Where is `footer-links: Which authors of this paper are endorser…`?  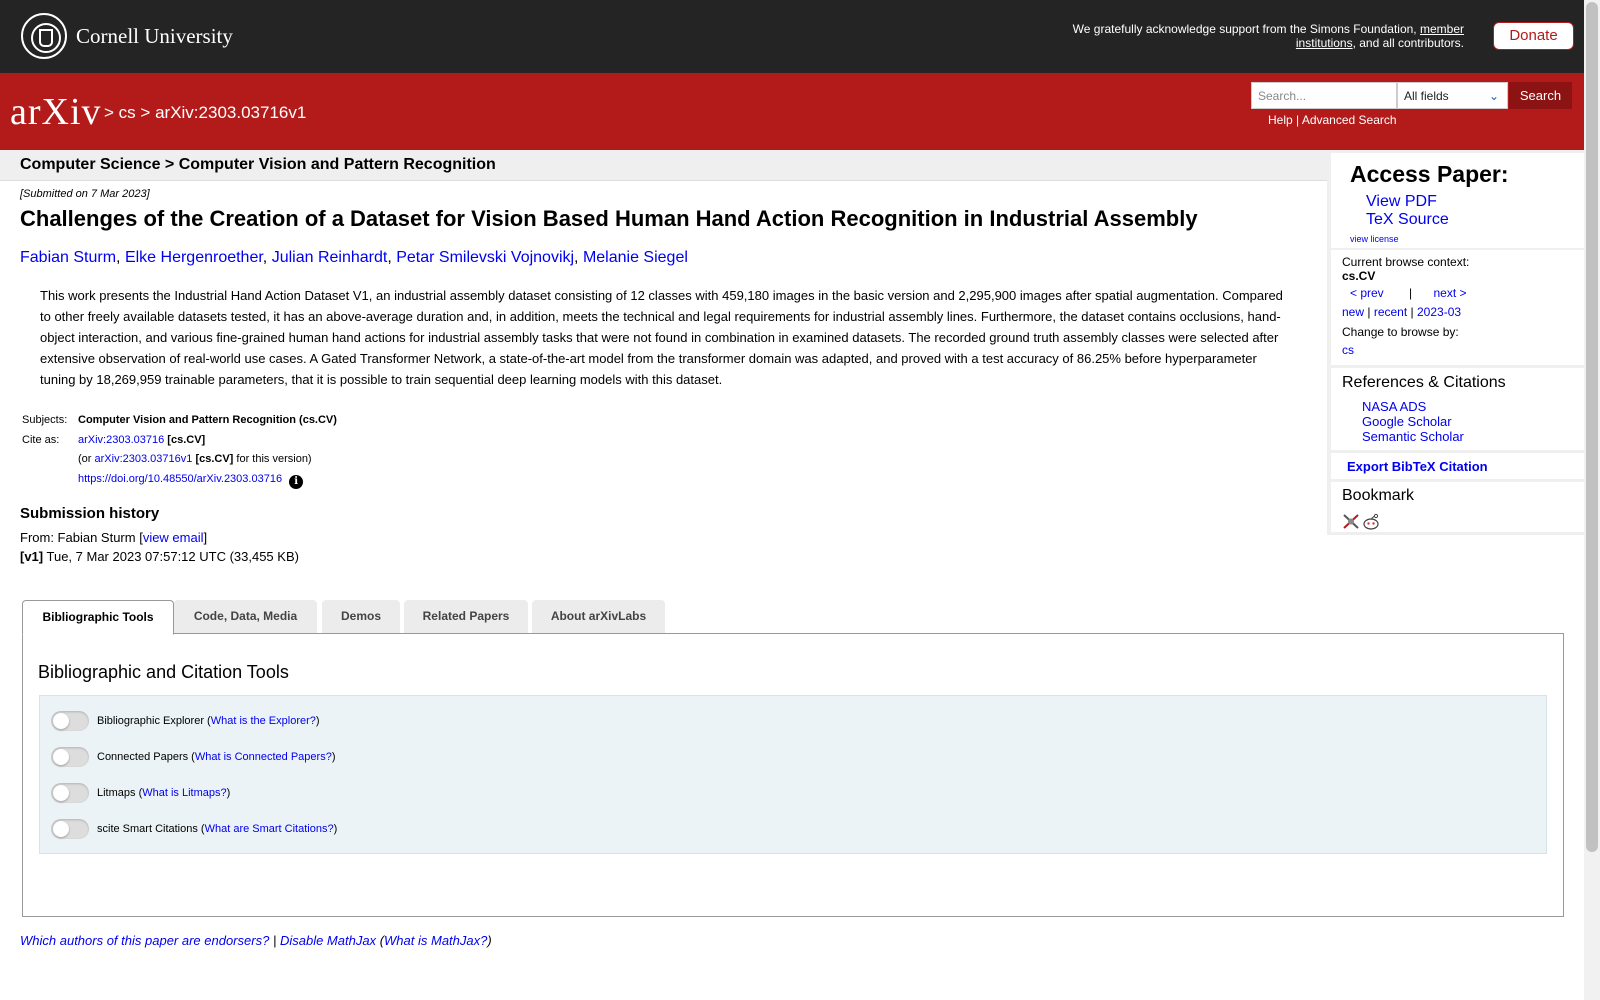
footer-links: Which authors of this paper are endorser… is located at coordinates (256, 940).